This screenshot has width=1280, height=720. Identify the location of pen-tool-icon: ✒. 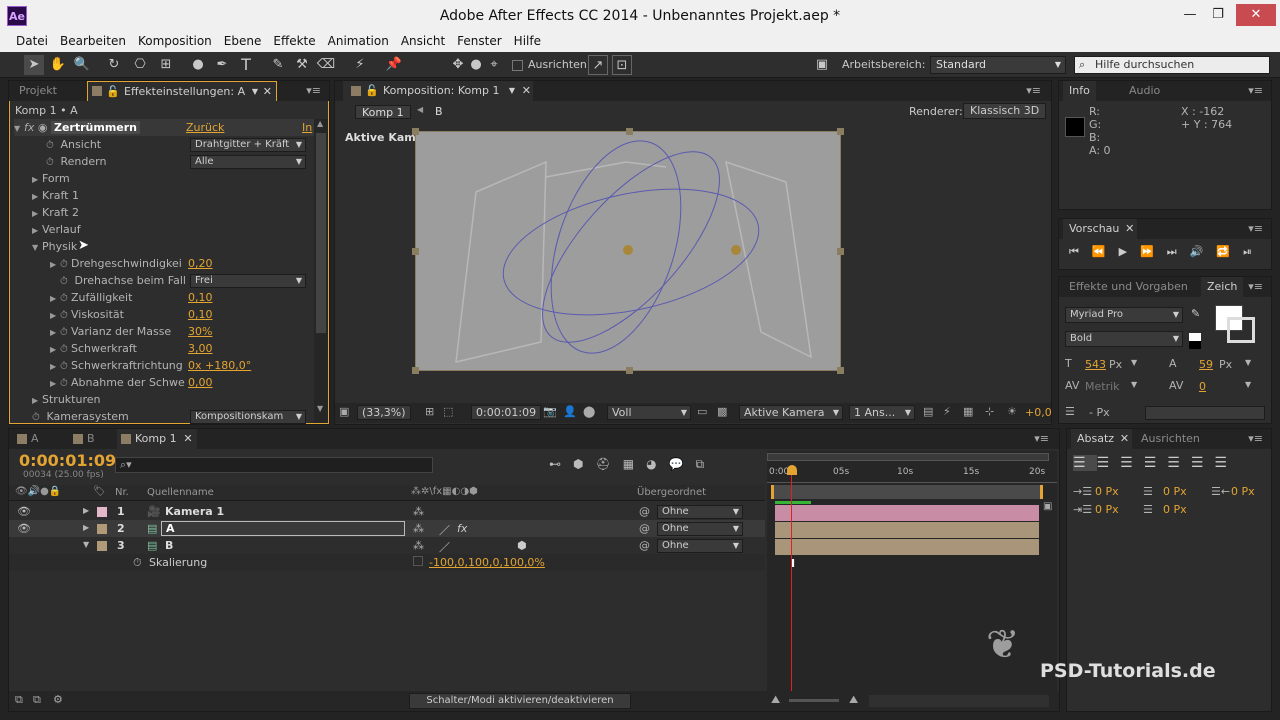
(222, 65).